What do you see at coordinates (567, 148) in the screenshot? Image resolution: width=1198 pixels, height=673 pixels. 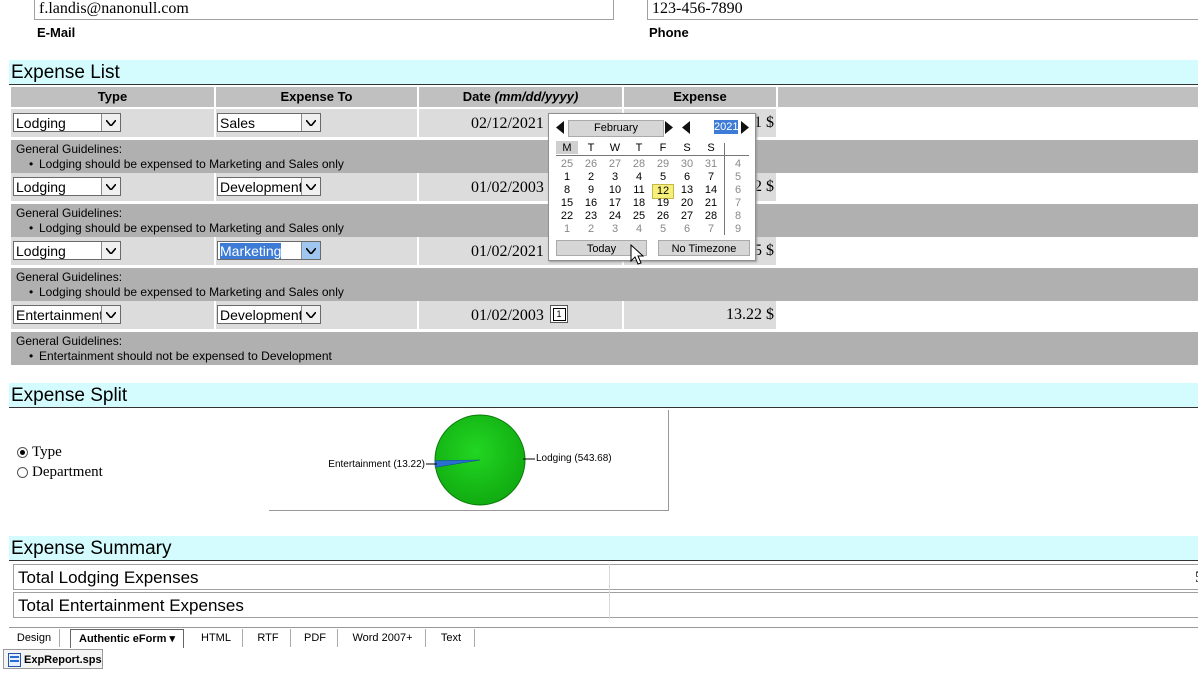 I see `dow-mon: M` at bounding box center [567, 148].